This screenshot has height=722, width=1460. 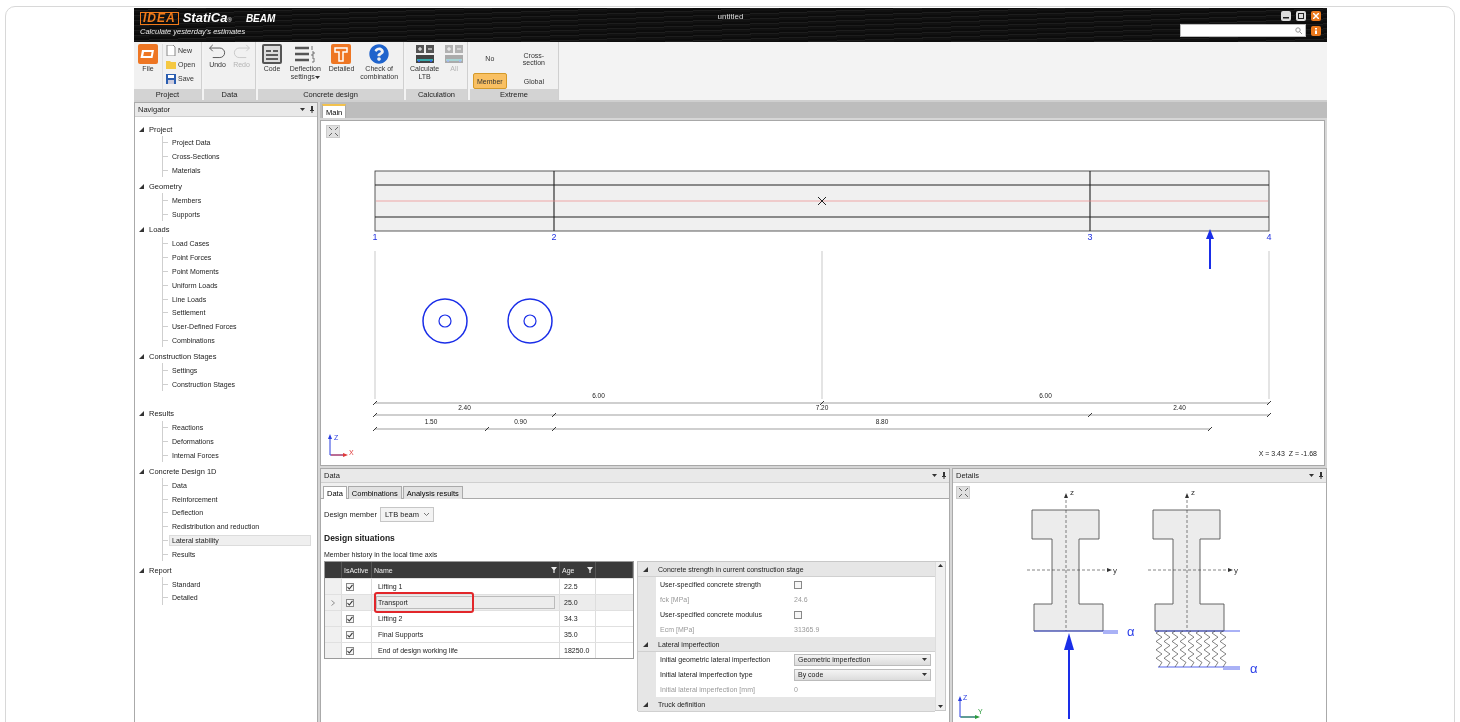 I want to click on chevron-down-icon, so click(x=426, y=514).